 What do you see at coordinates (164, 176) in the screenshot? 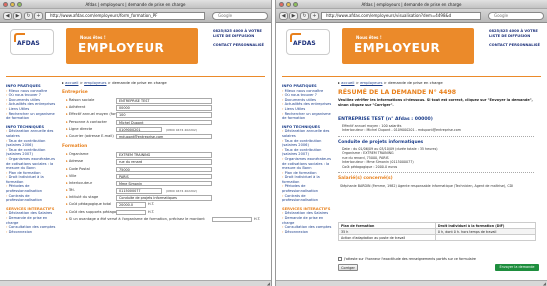
I see `field-input: PARIS` at bounding box center [164, 176].